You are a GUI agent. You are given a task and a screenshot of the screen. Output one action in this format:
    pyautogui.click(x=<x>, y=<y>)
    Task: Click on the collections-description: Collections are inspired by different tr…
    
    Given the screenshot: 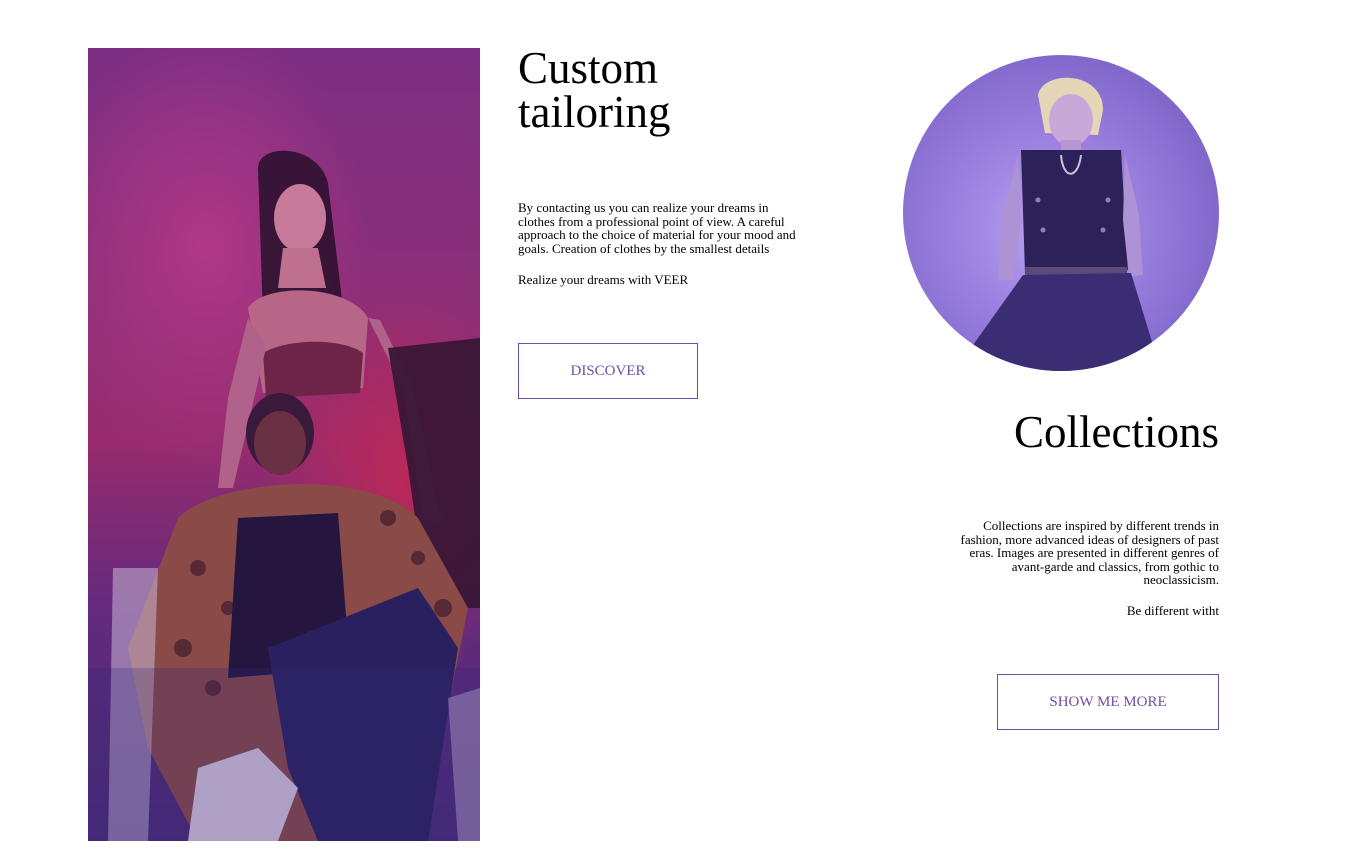 What is the action you would take?
    pyautogui.click(x=1089, y=552)
    